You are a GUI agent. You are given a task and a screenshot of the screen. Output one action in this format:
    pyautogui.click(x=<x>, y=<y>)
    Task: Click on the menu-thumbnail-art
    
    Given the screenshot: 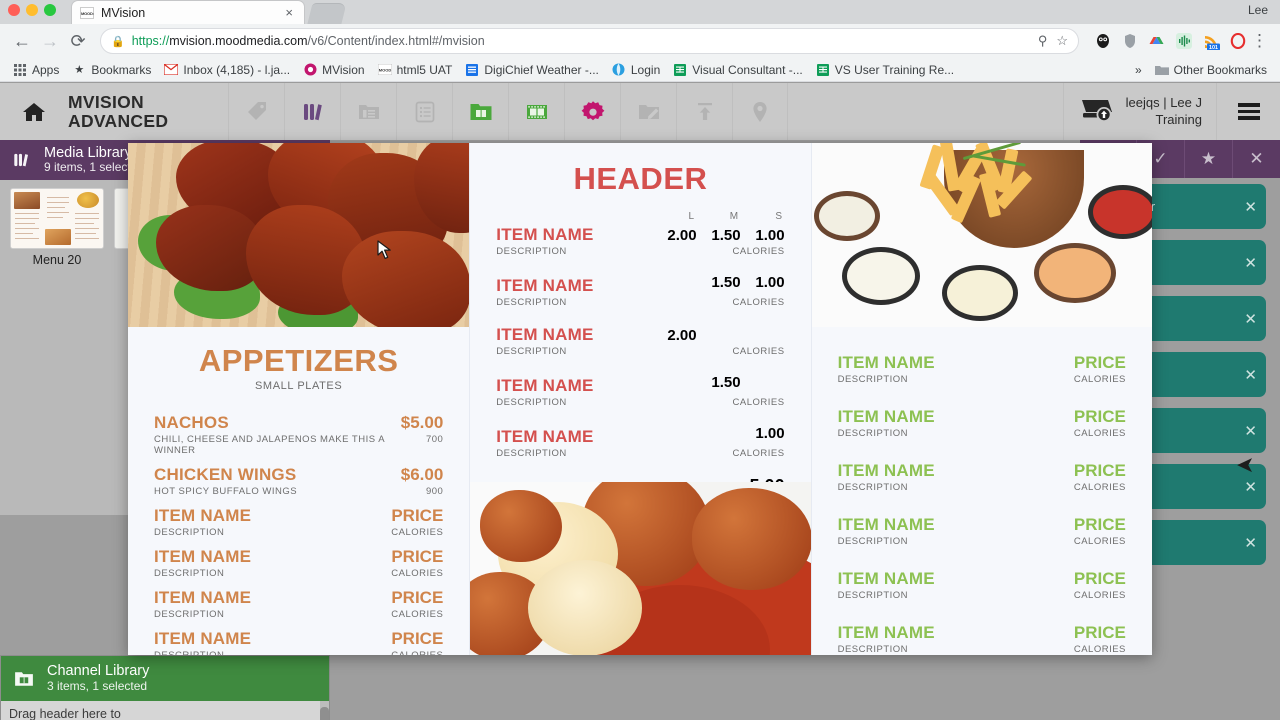 What is the action you would take?
    pyautogui.click(x=57, y=218)
    